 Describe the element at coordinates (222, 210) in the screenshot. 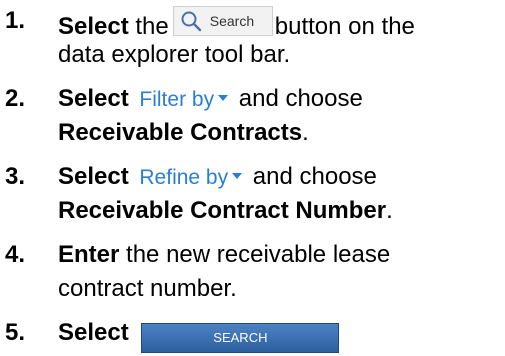

I see `option-name: Receivable Contract Number` at that location.